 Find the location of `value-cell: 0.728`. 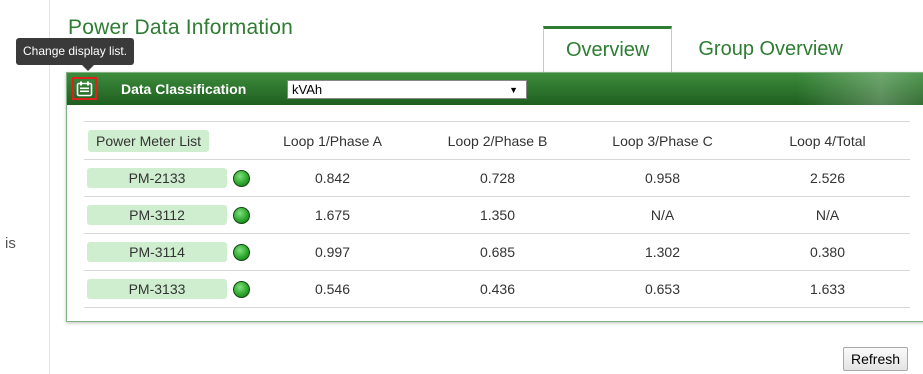

value-cell: 0.728 is located at coordinates (497, 178).